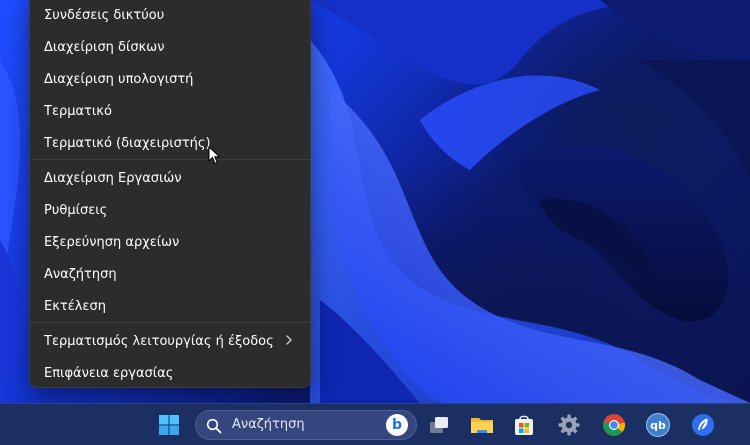  Describe the element at coordinates (113, 178) in the screenshot. I see `menu-item-label: Διαχείριση Εργασιών` at that location.